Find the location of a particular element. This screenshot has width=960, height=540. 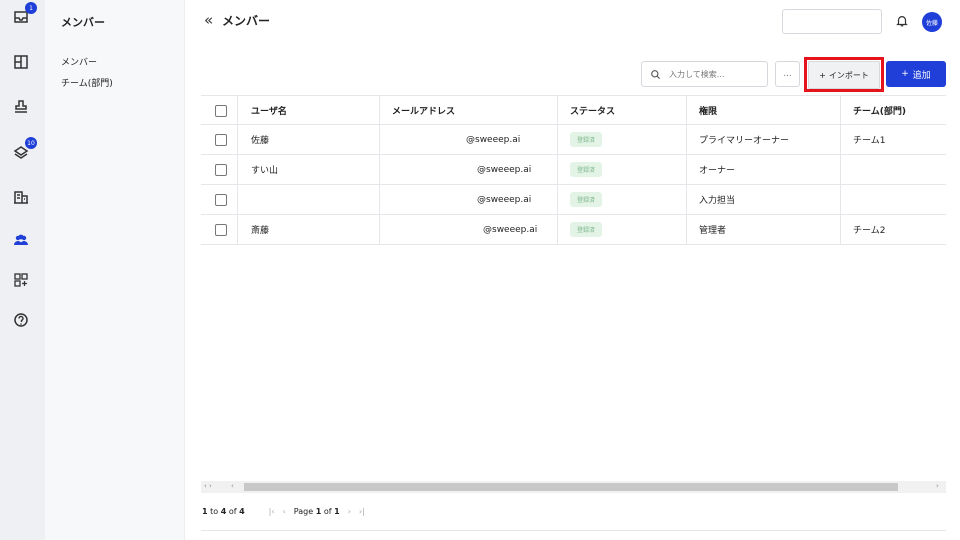

last-page-icon: ›| is located at coordinates (362, 511).